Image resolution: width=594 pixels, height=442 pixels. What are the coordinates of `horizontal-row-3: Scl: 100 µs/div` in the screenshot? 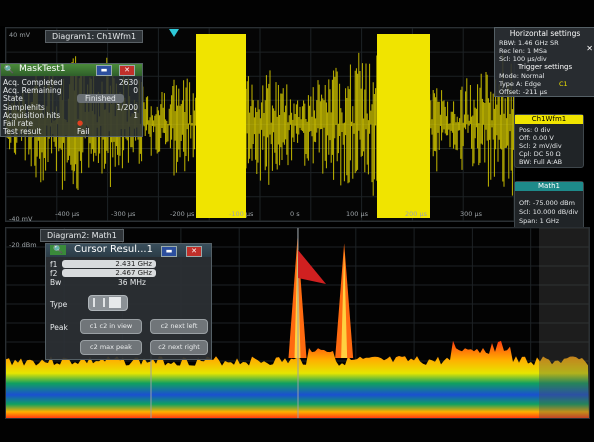 It's located at (523, 59).